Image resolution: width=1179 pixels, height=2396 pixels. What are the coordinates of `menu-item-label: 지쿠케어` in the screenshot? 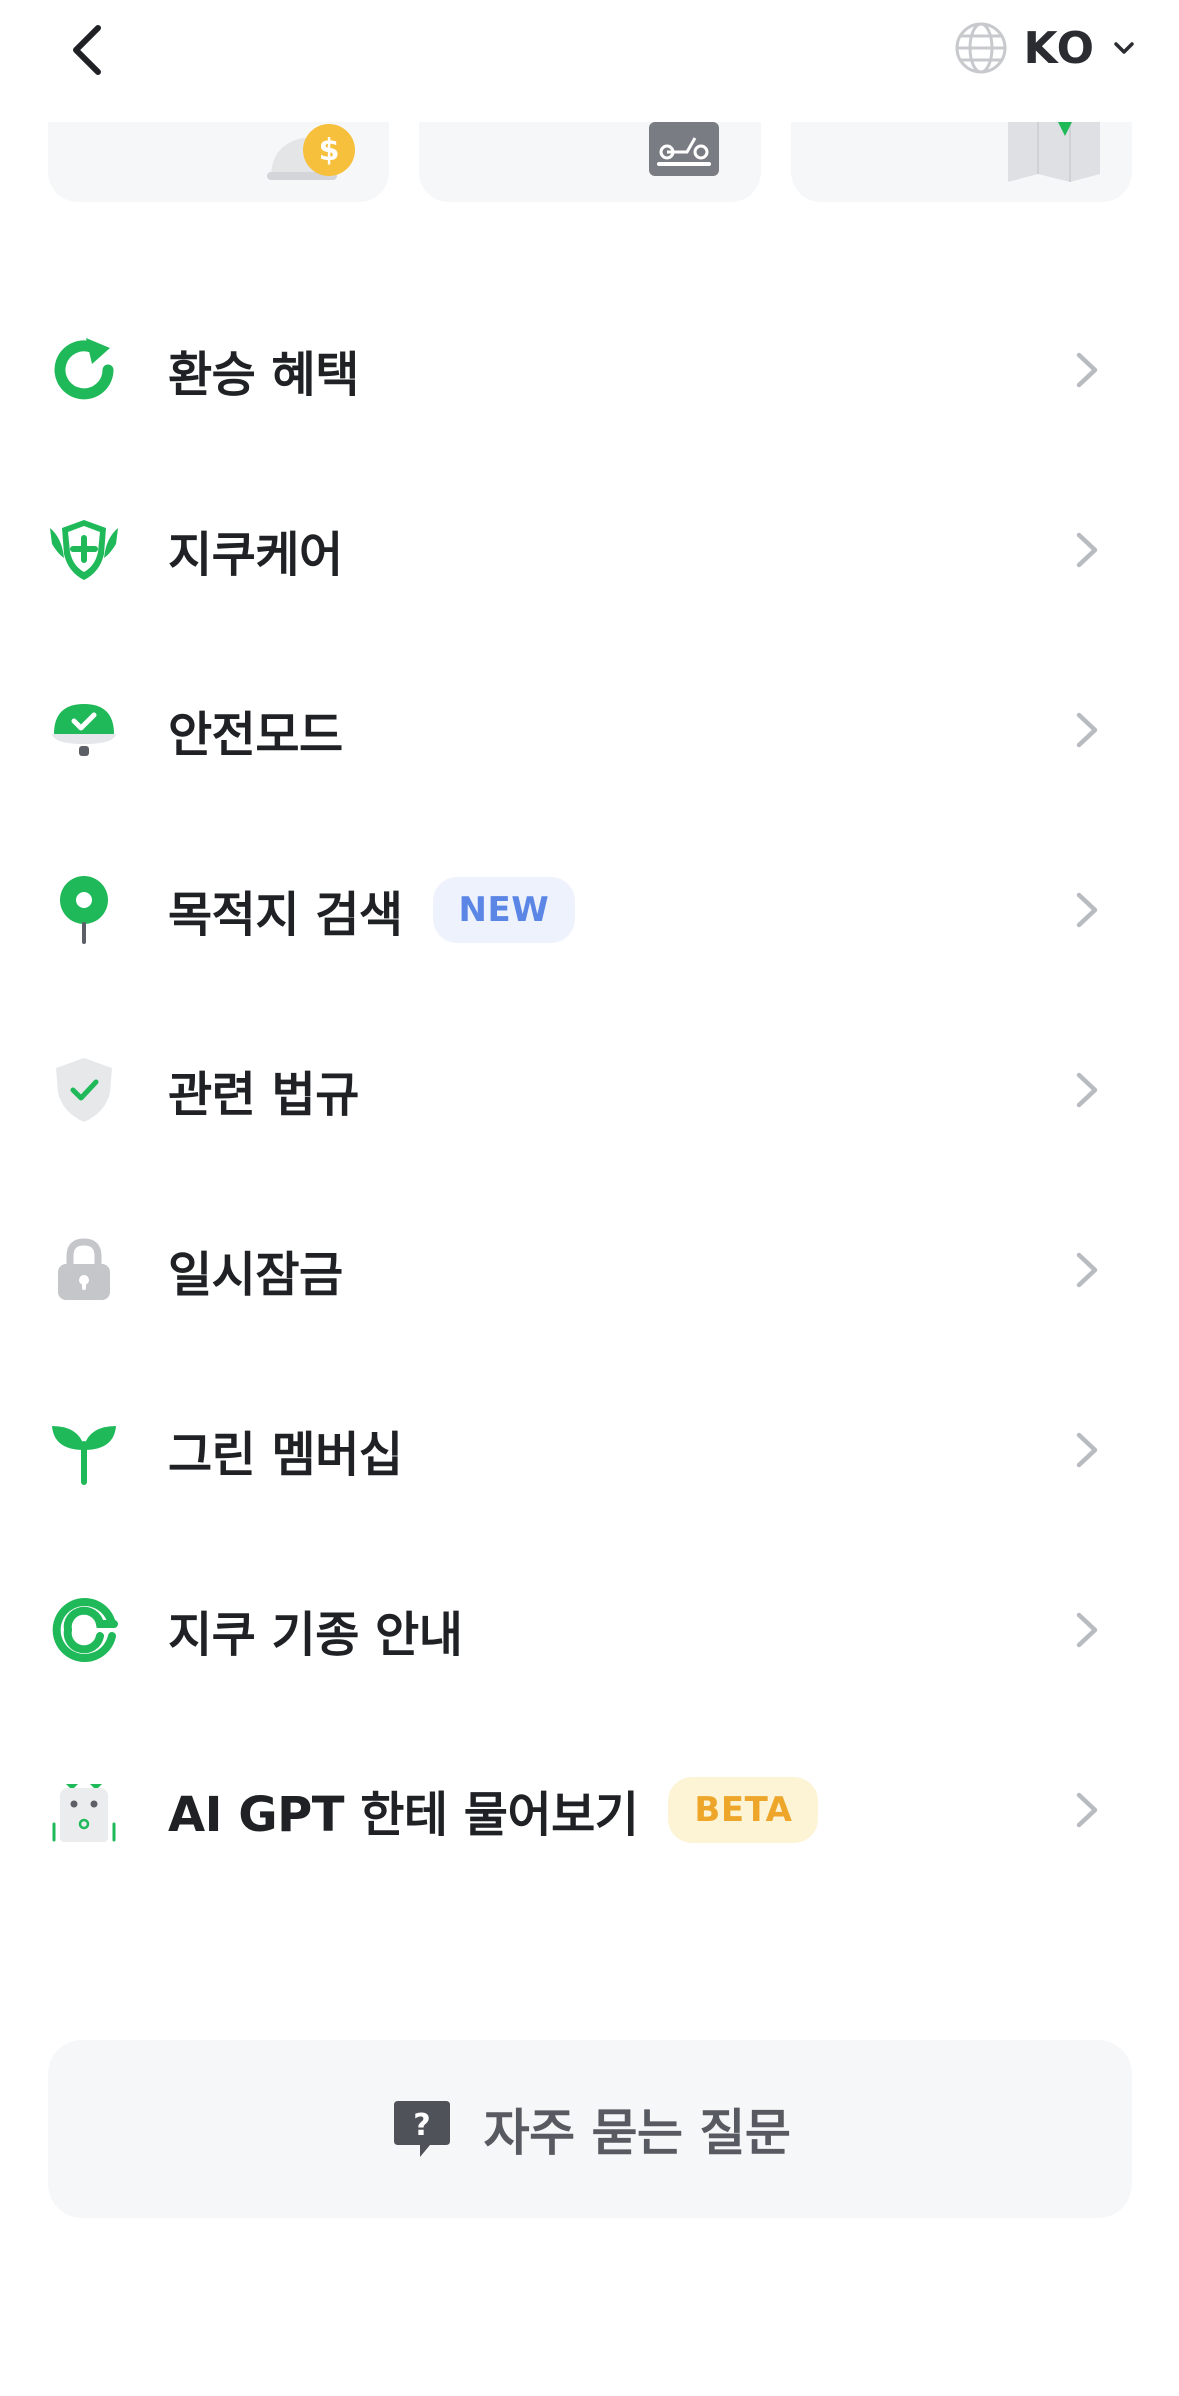 It's located at (255, 555).